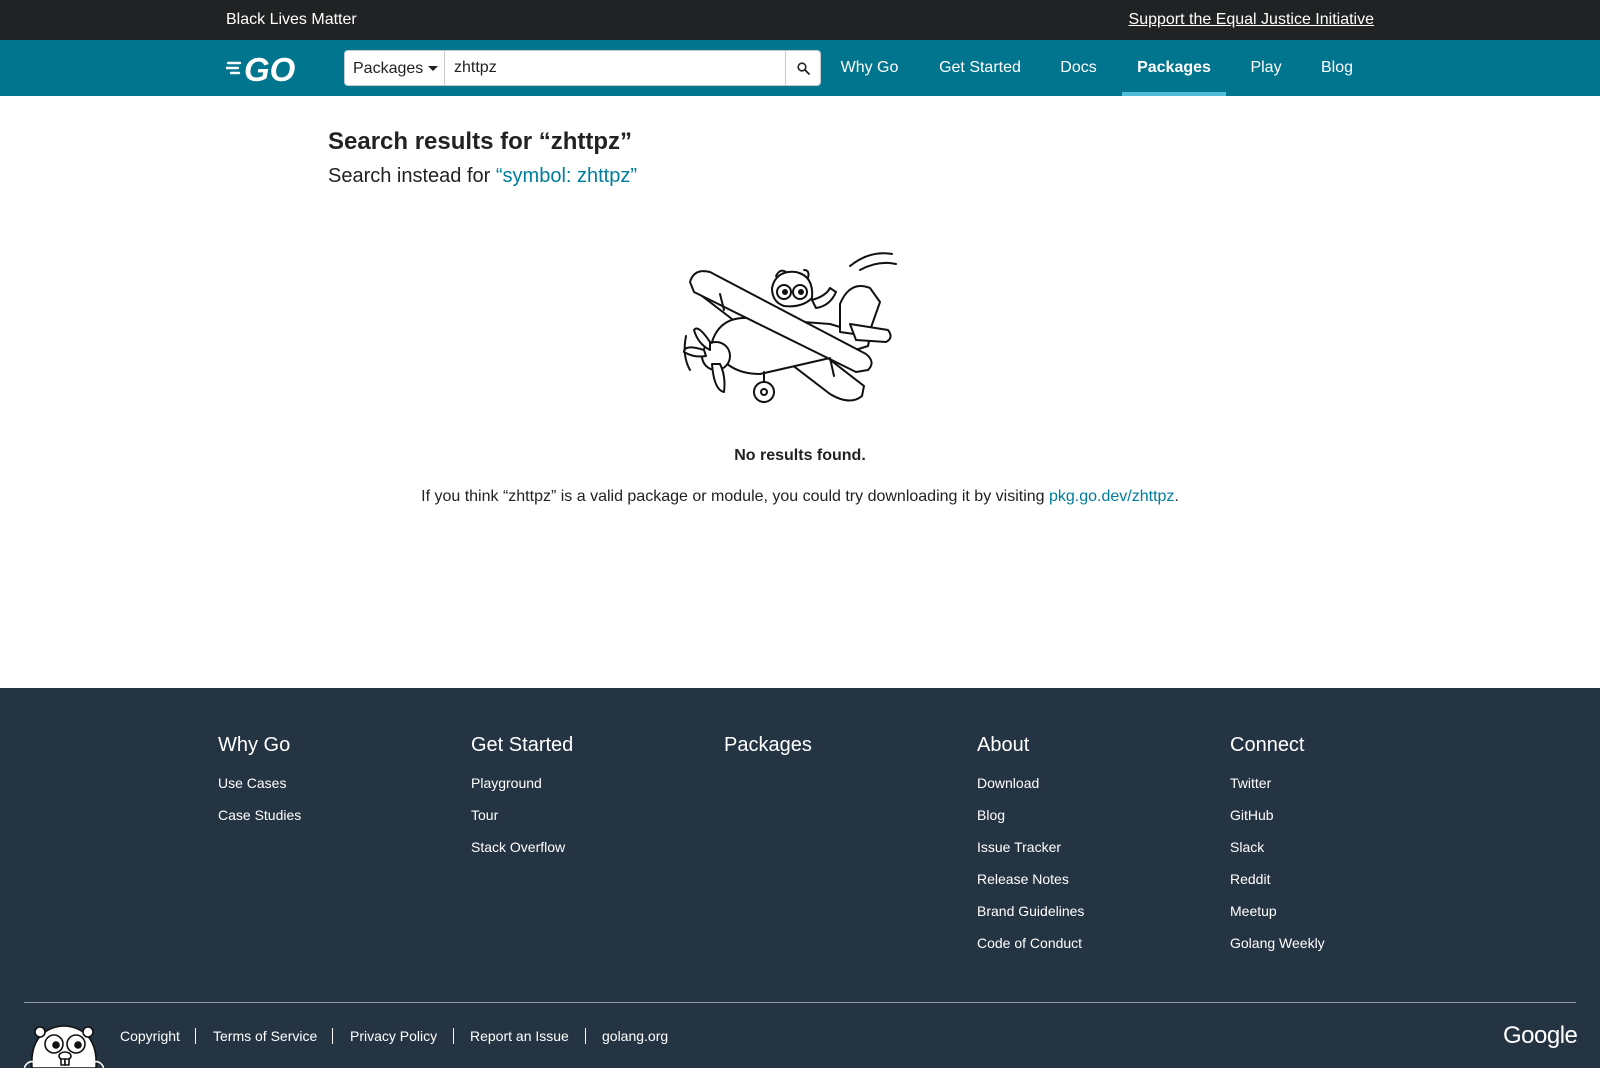 The width and height of the screenshot is (1600, 1068). Describe the element at coordinates (522, 854) in the screenshot. I see `footer-link-stack-overflow: Stack Overflow` at that location.